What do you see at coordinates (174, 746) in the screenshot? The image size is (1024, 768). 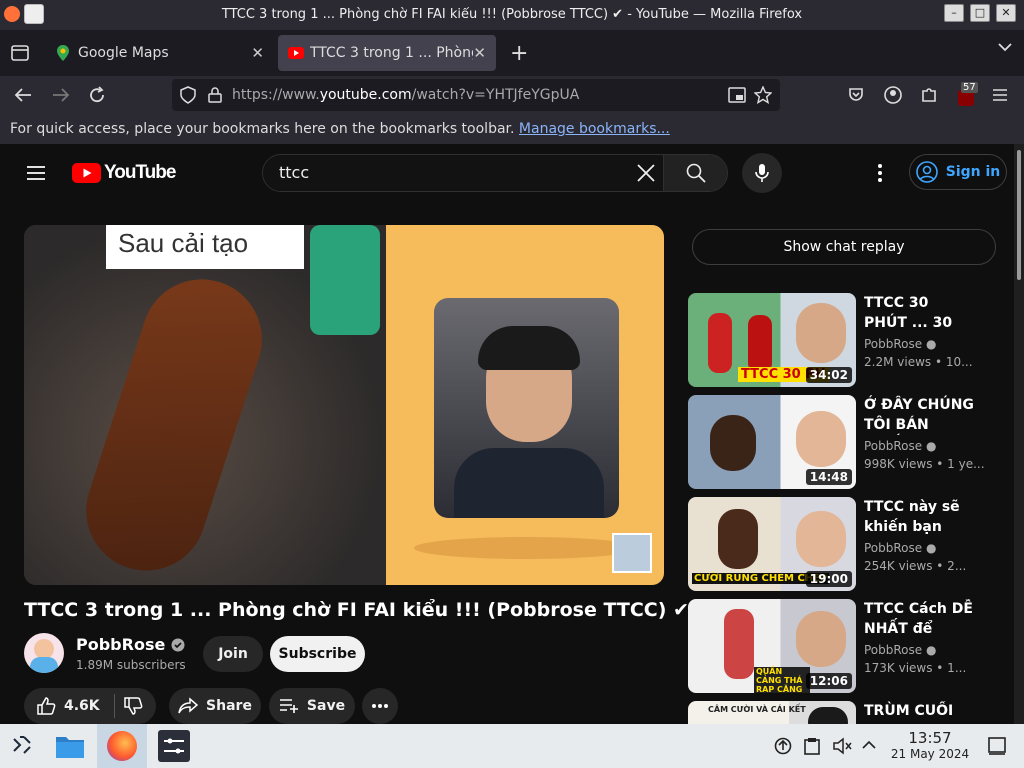 I see `settings-app-icon` at bounding box center [174, 746].